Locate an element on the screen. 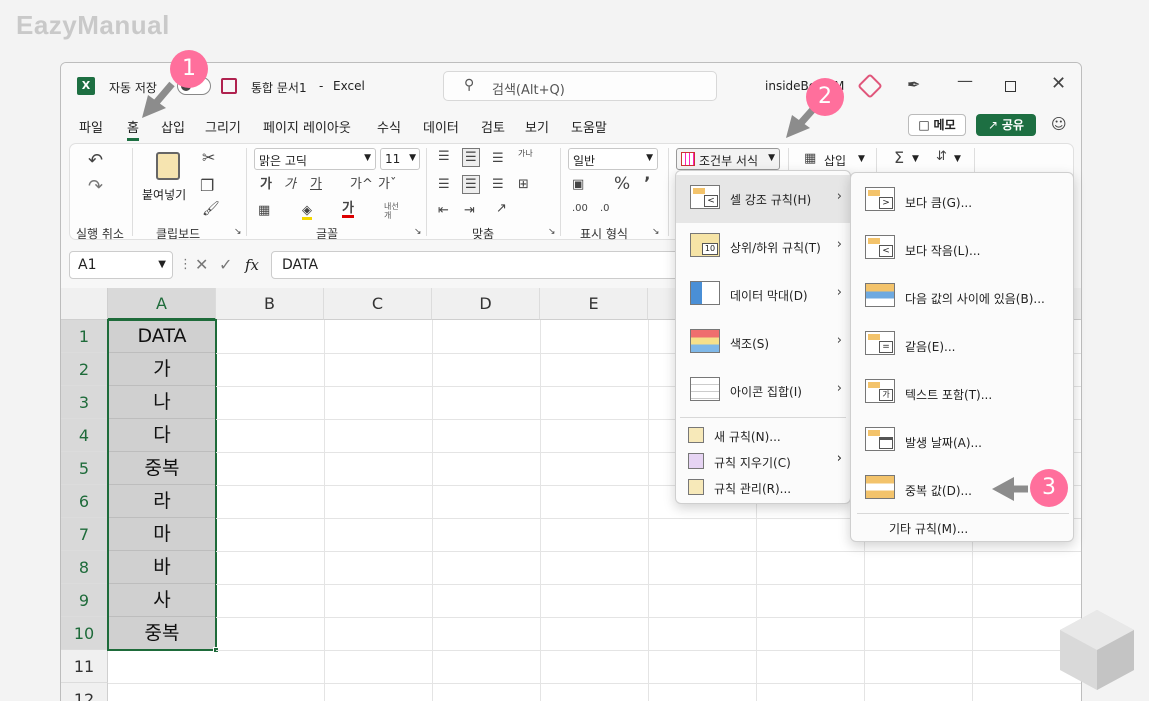 Image resolution: width=1149 pixels, height=701 pixels. step-badge-1: 1 is located at coordinates (189, 69).